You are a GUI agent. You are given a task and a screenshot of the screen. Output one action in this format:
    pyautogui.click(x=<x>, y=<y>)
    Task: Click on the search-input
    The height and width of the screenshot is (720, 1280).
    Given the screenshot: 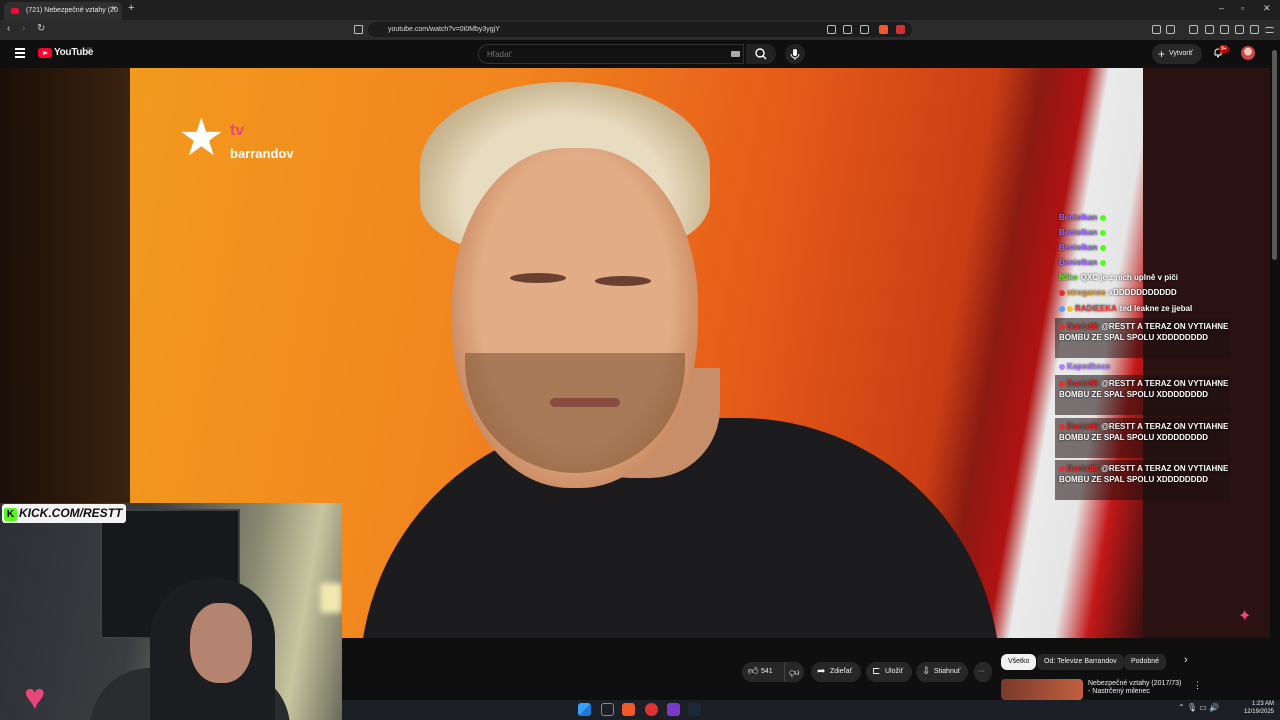 What is the action you would take?
    pyautogui.click(x=611, y=54)
    